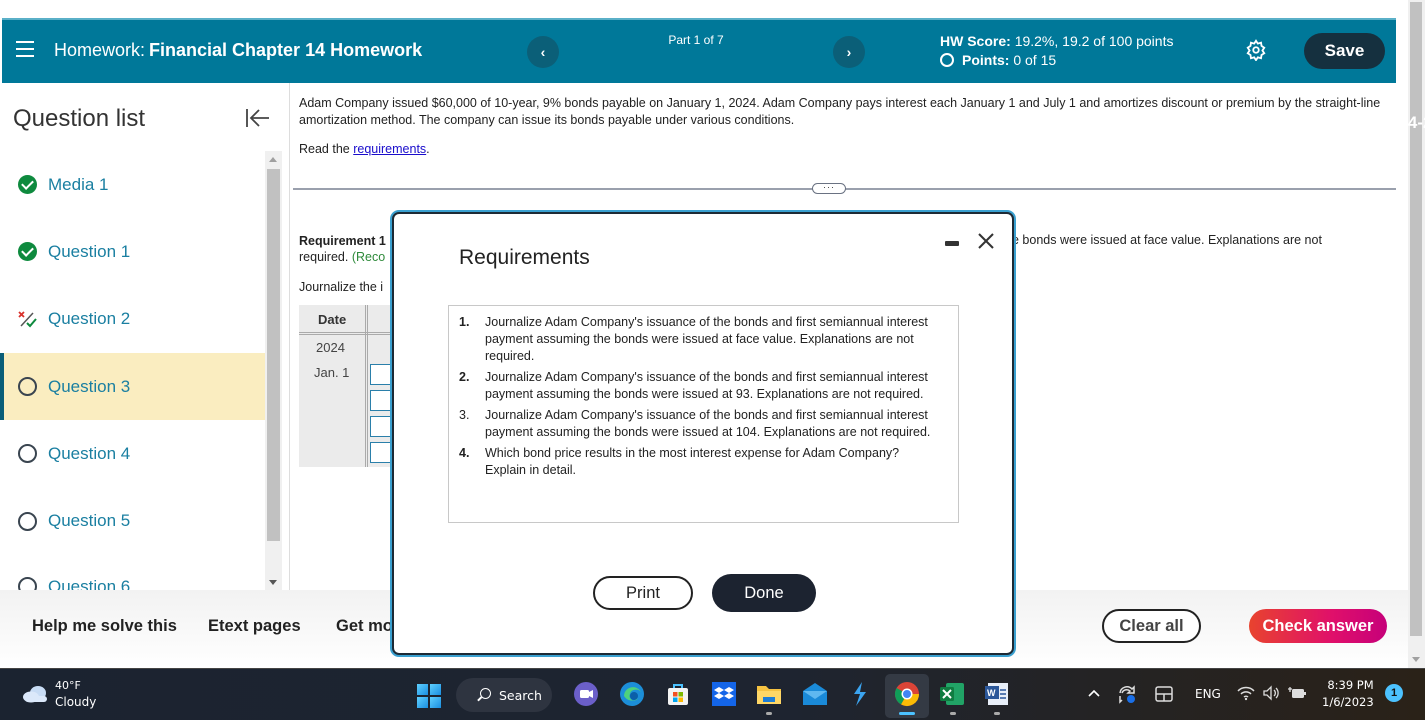 This screenshot has height=720, width=1425. Describe the element at coordinates (1271, 693) in the screenshot. I see `volume-icon` at that location.